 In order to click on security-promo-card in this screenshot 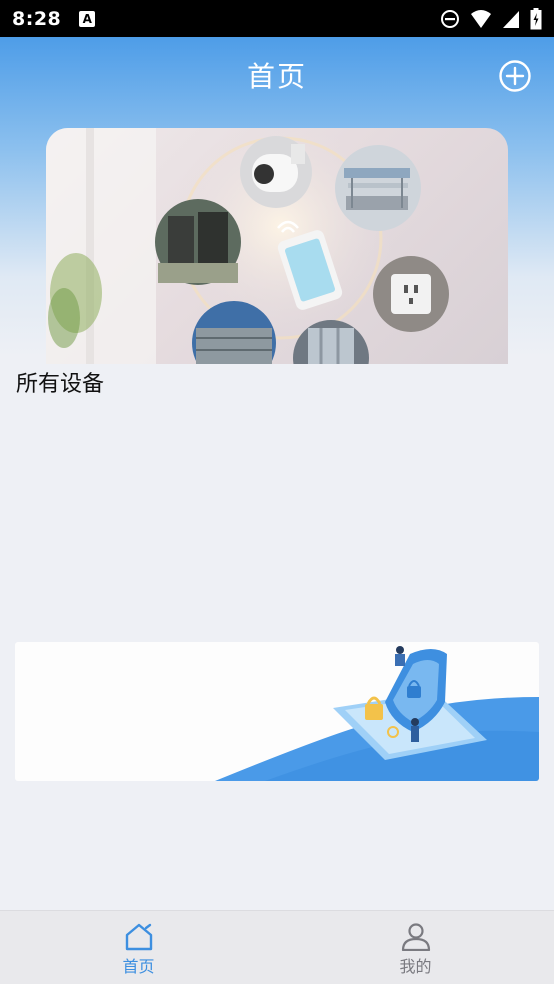, I will do `click(277, 711)`.